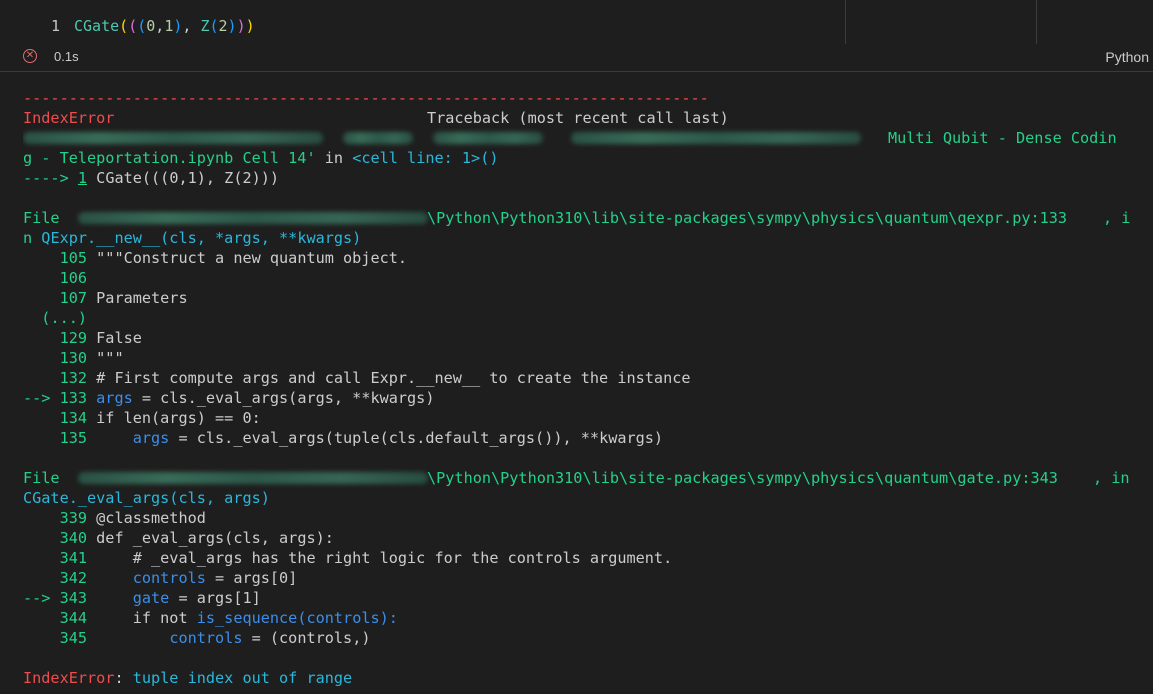  What do you see at coordinates (55, 26) in the screenshot?
I see `line-number: 1` at bounding box center [55, 26].